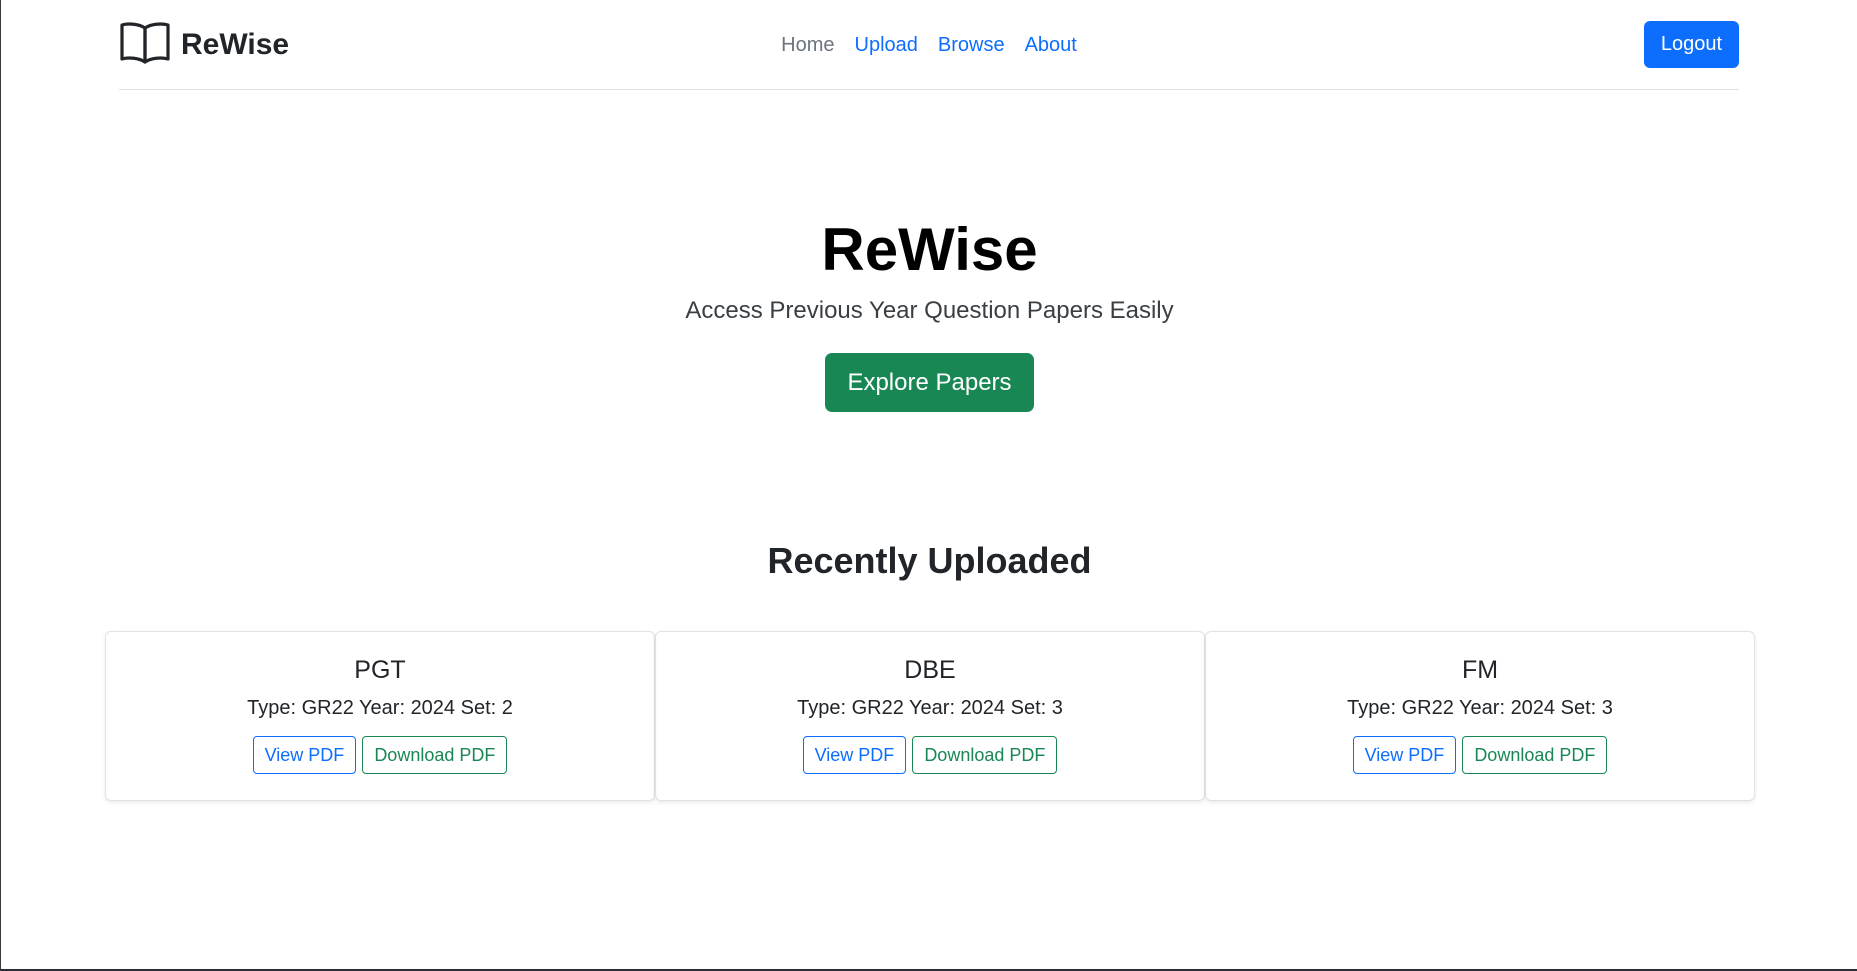  I want to click on paper-title: DBE, so click(930, 670).